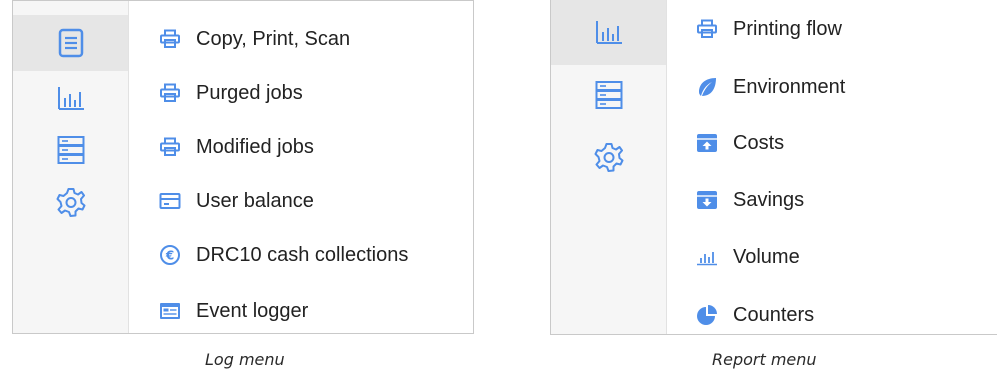 The image size is (997, 374). I want to click on log-icon, so click(70, 43).